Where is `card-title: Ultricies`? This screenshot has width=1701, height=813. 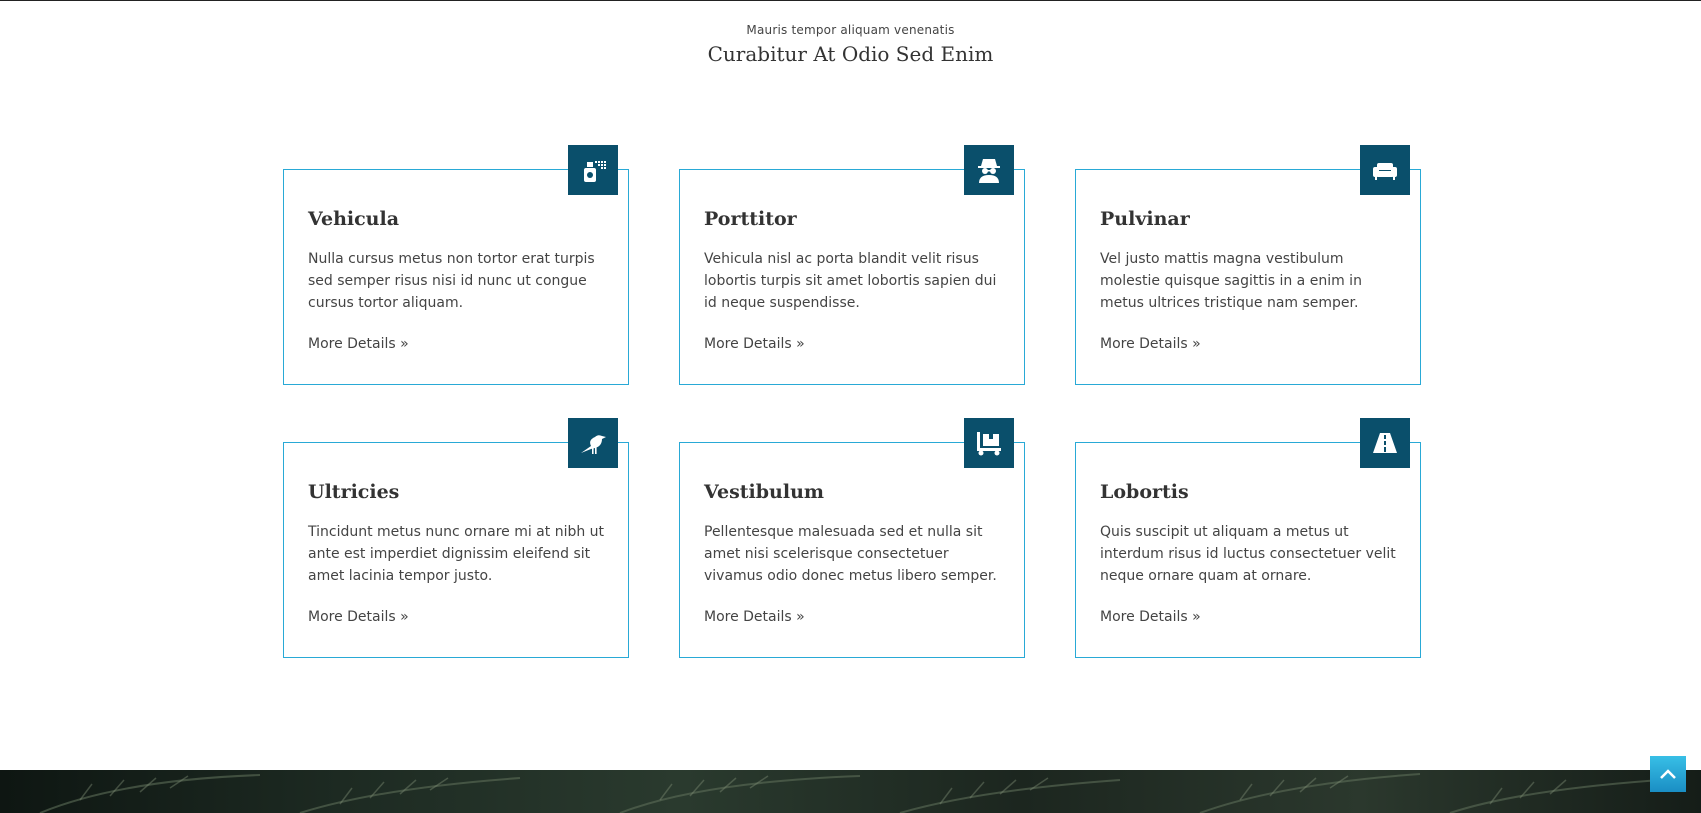
card-title: Ultricies is located at coordinates (354, 492).